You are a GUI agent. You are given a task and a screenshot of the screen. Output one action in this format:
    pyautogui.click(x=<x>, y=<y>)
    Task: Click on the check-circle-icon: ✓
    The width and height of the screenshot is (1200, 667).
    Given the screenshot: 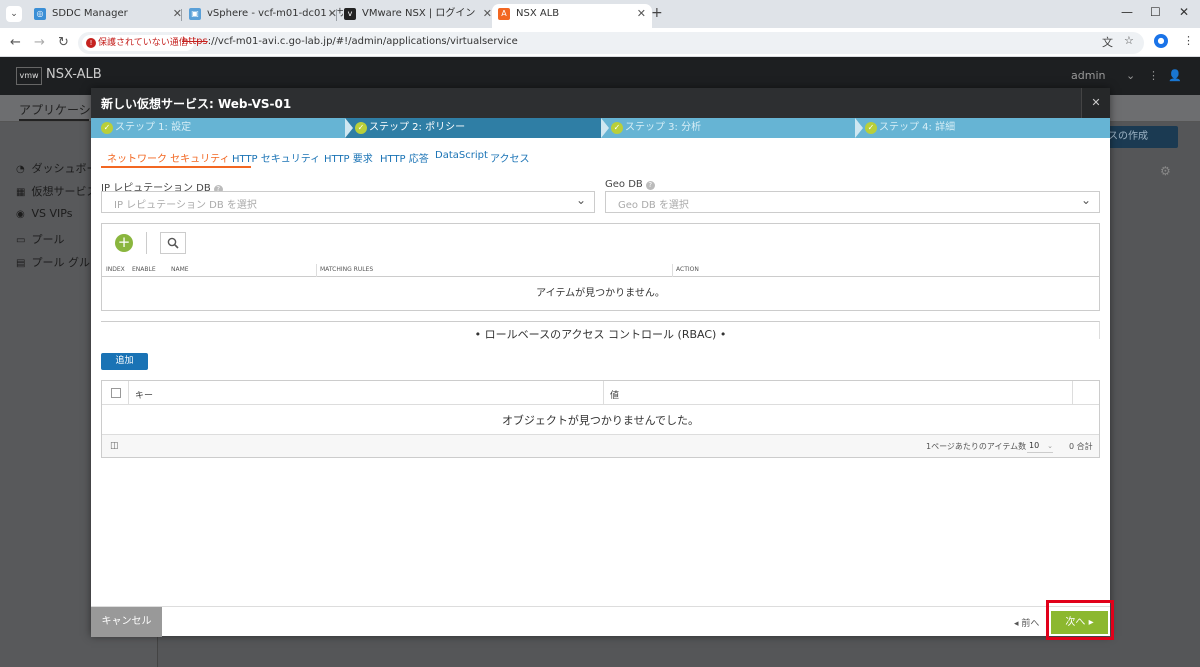 What is the action you would take?
    pyautogui.click(x=361, y=128)
    